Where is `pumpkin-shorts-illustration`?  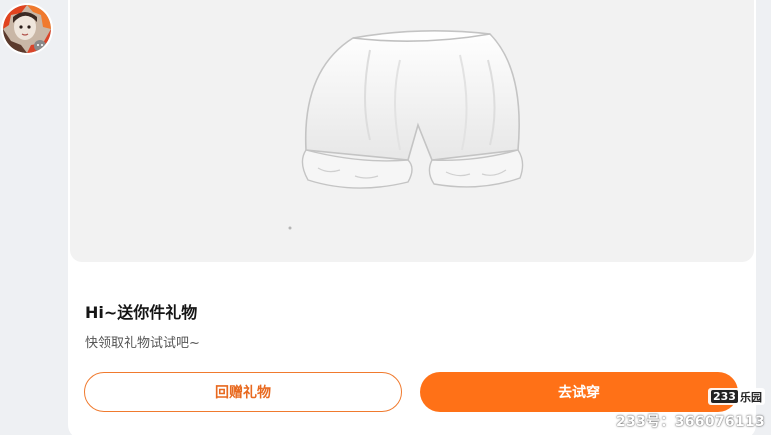 pumpkin-shorts-illustration is located at coordinates (406, 130).